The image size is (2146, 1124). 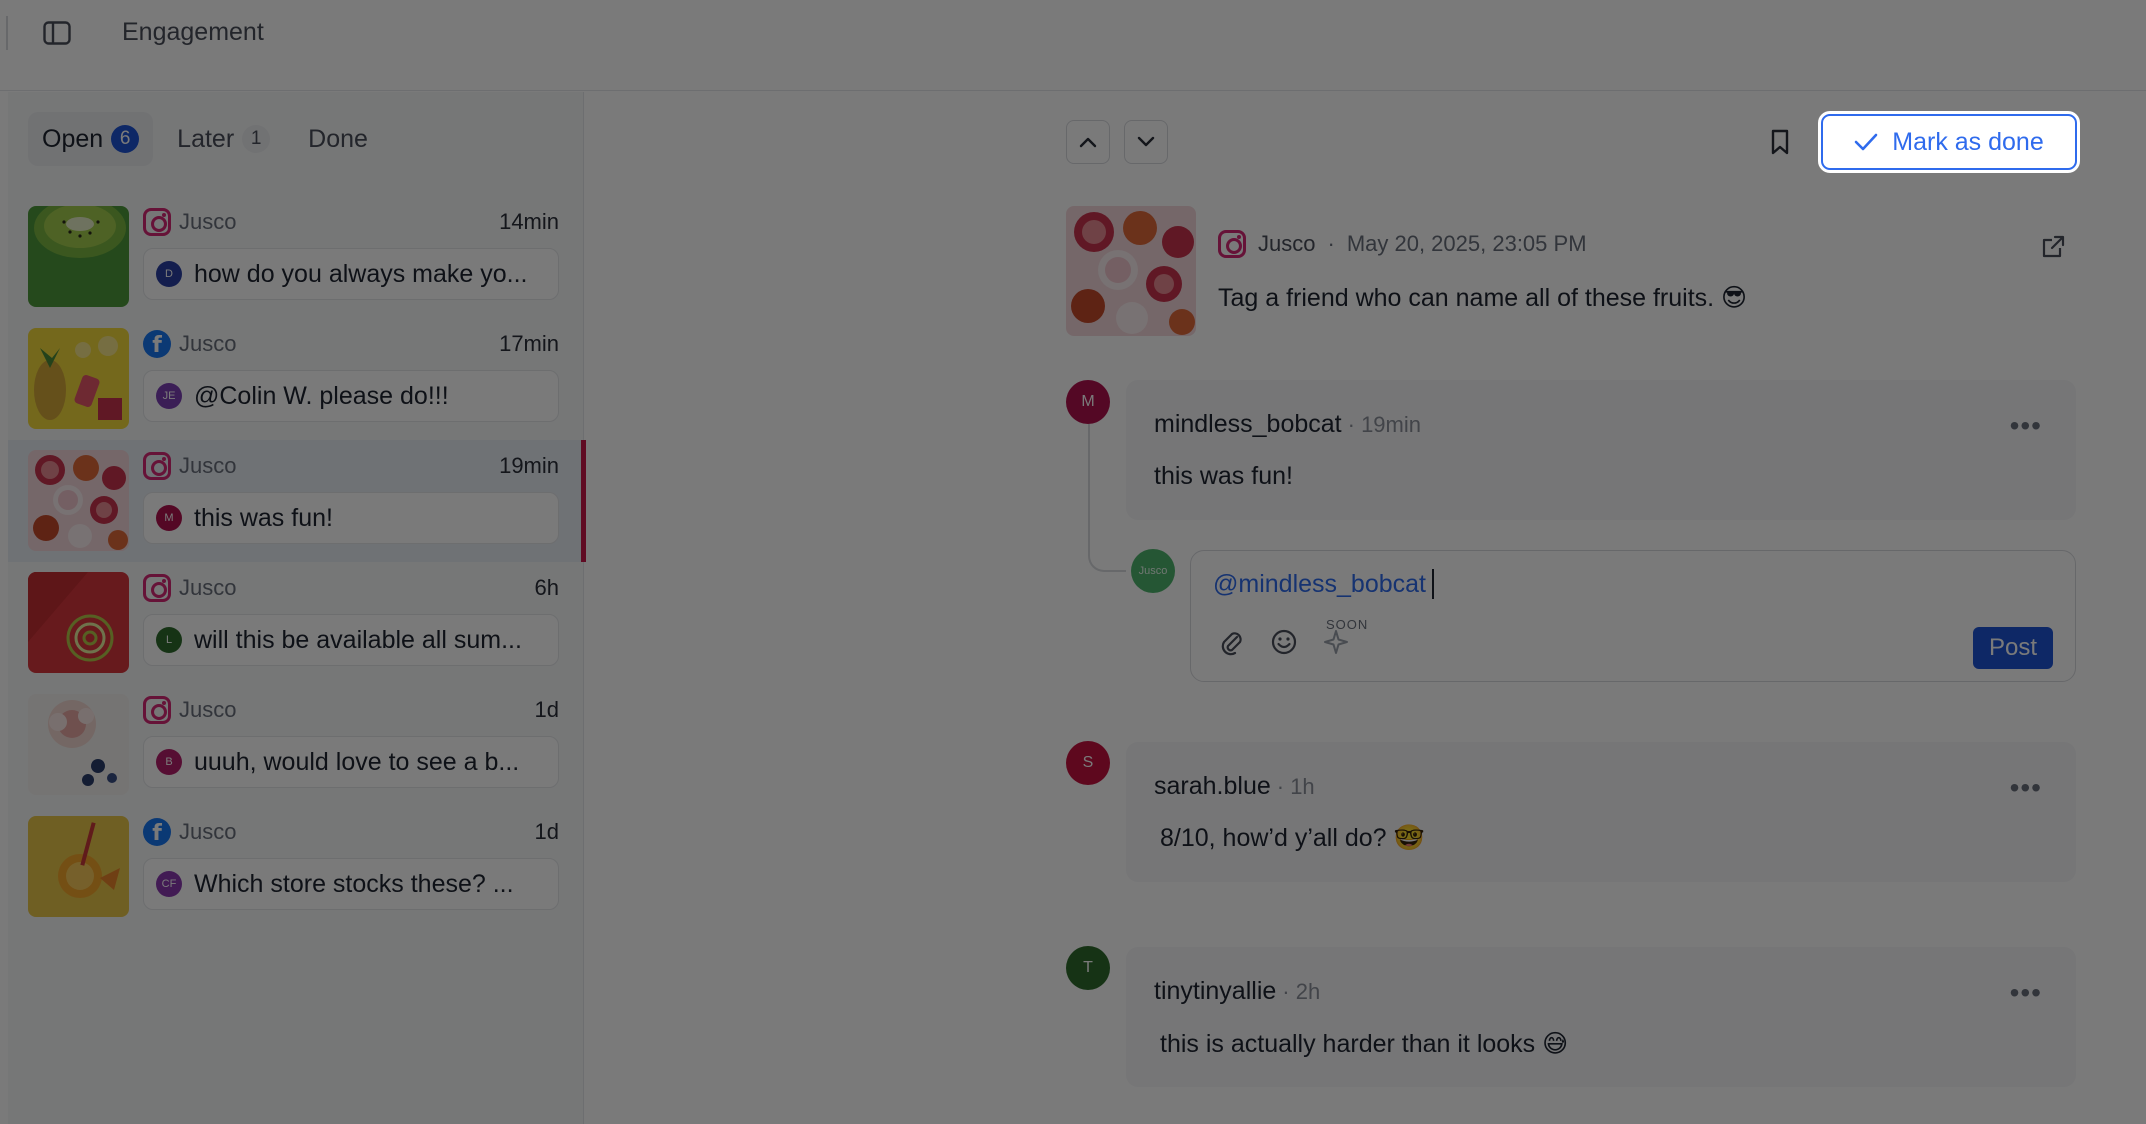 I want to click on comment-author: tinytinyallie · 2h, so click(x=1237, y=991).